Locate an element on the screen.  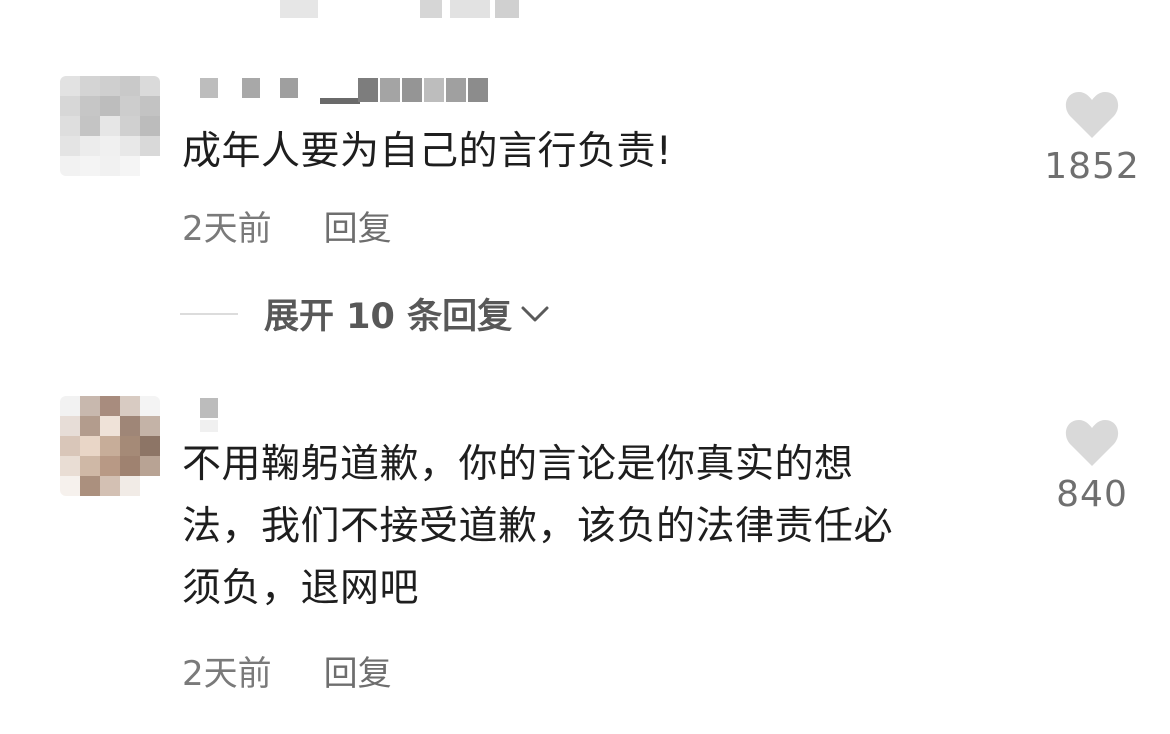
like-count: 1852 is located at coordinates (1092, 166).